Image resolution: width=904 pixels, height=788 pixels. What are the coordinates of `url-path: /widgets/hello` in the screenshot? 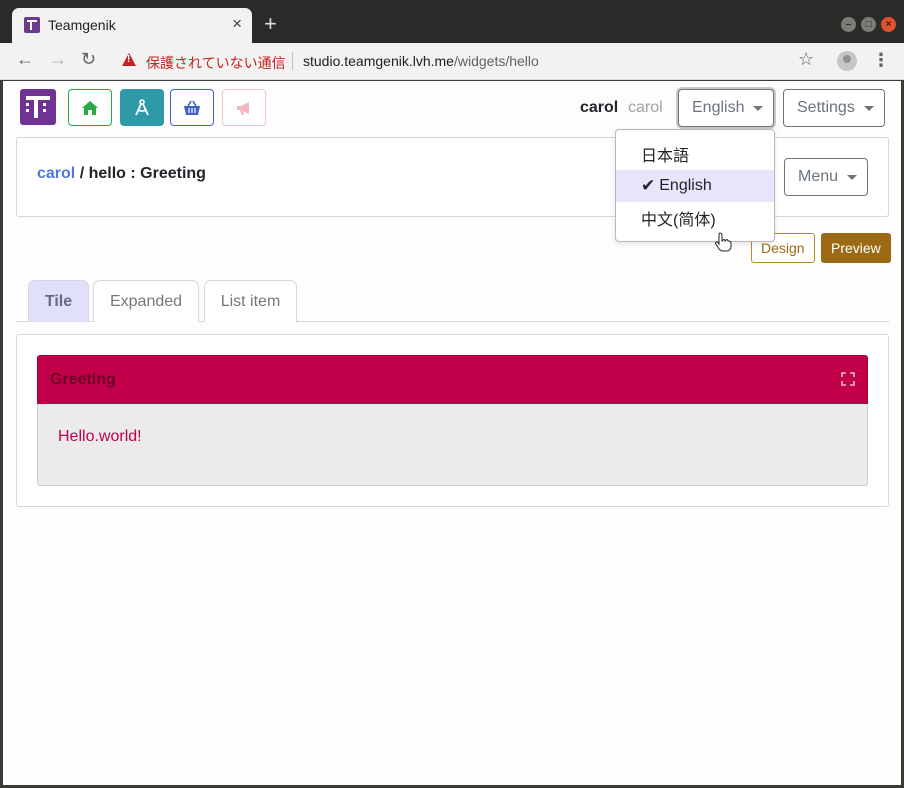 It's located at (496, 61).